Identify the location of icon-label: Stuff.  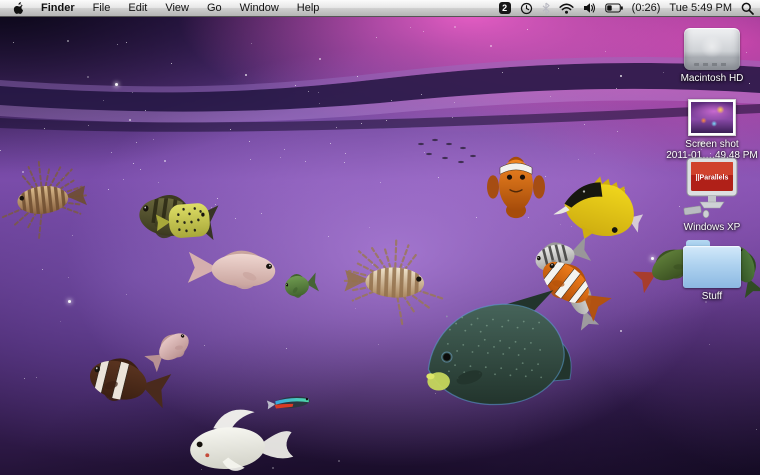
(712, 296).